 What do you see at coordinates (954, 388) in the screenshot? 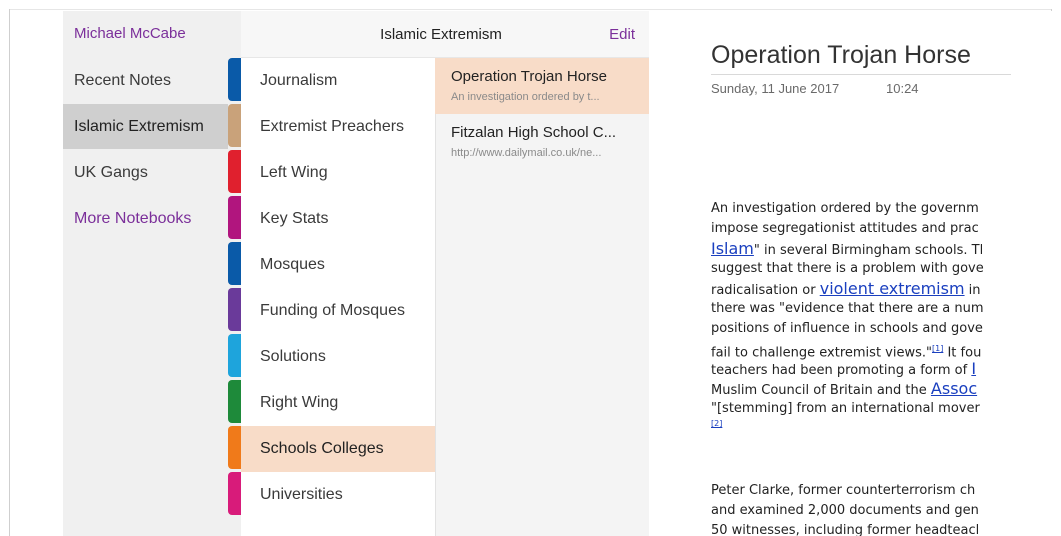
I see `association-link: Assoc` at bounding box center [954, 388].